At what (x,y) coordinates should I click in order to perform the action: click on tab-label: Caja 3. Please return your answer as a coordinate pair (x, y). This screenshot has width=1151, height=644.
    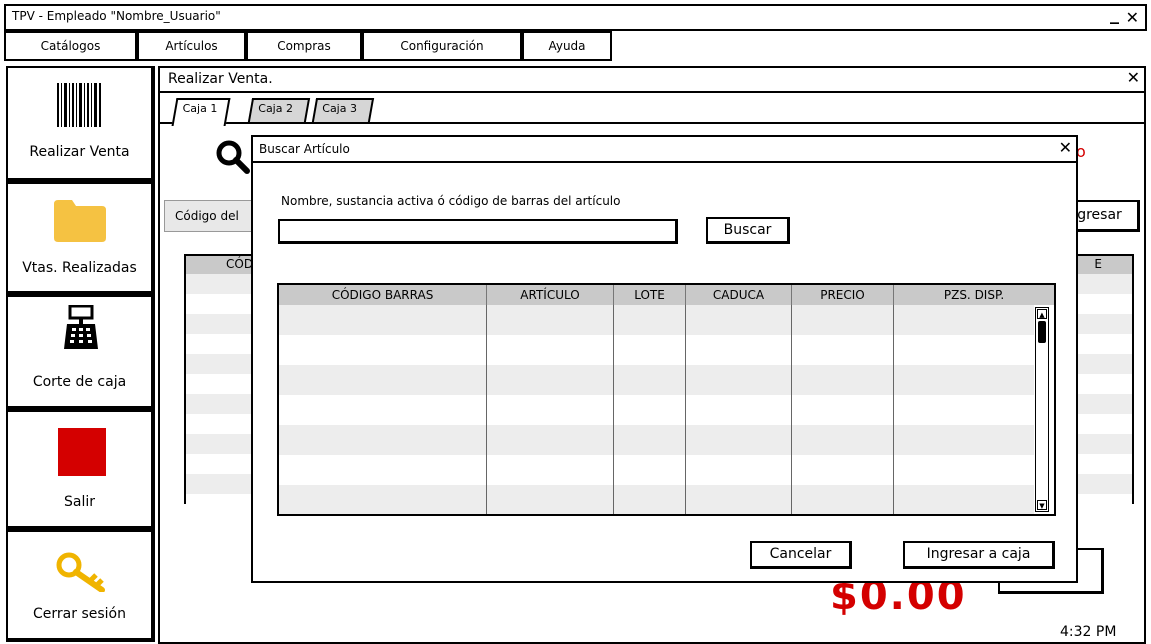
    Looking at the image, I should click on (339, 108).